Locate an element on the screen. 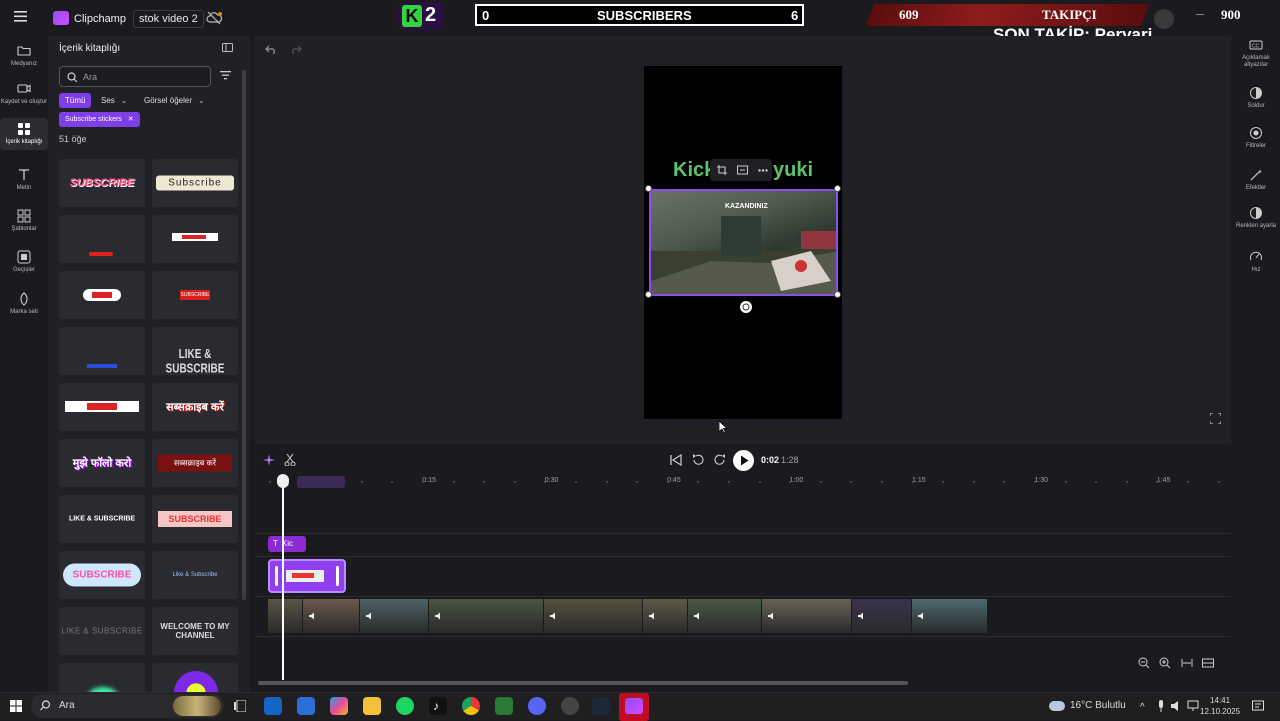  right-rail-item-2: Filtreler is located at coordinates (1255, 138).